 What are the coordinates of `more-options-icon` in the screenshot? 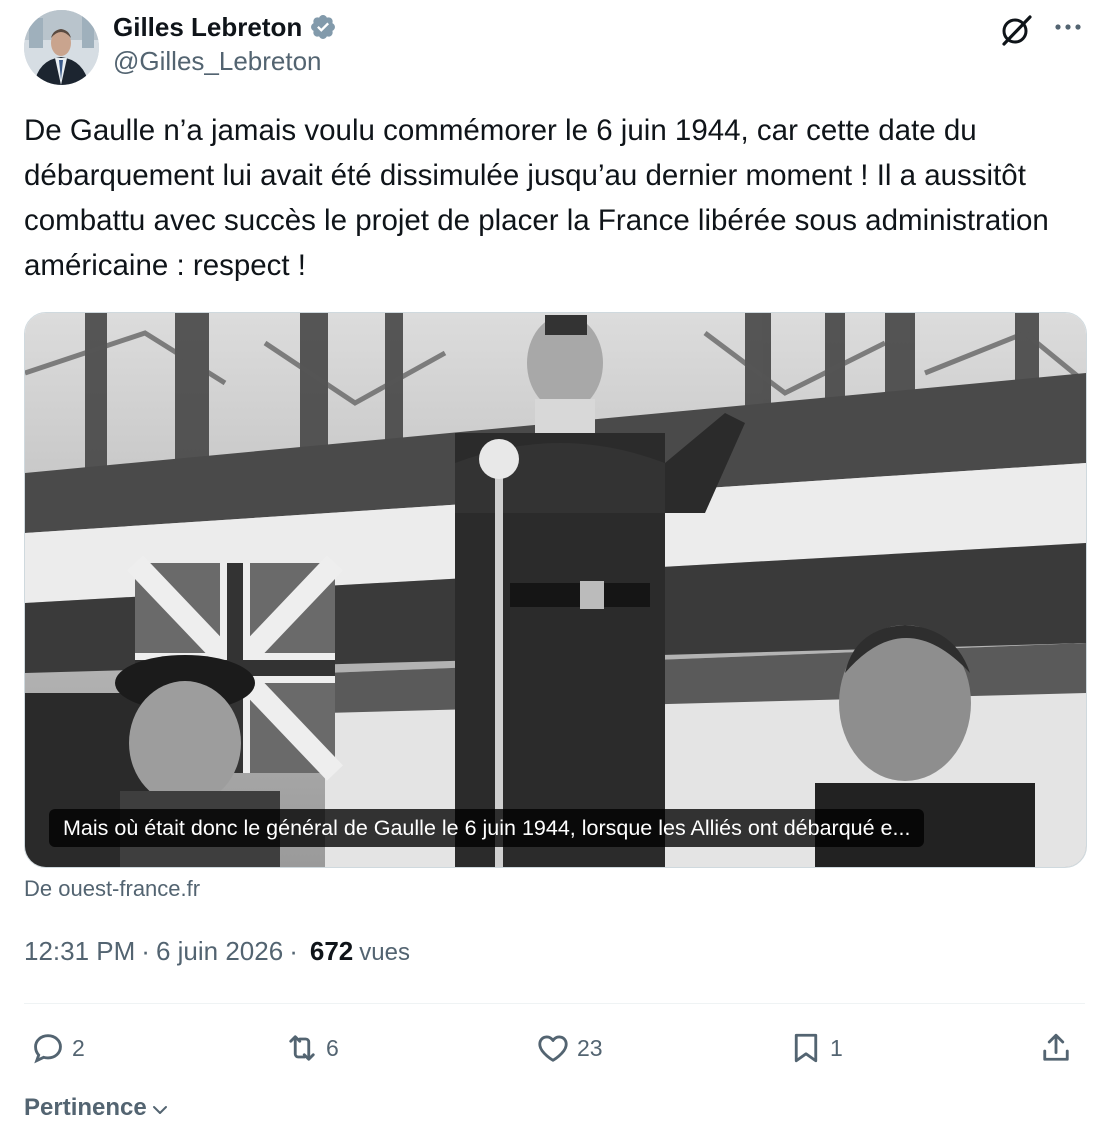 It's located at (1068, 27).